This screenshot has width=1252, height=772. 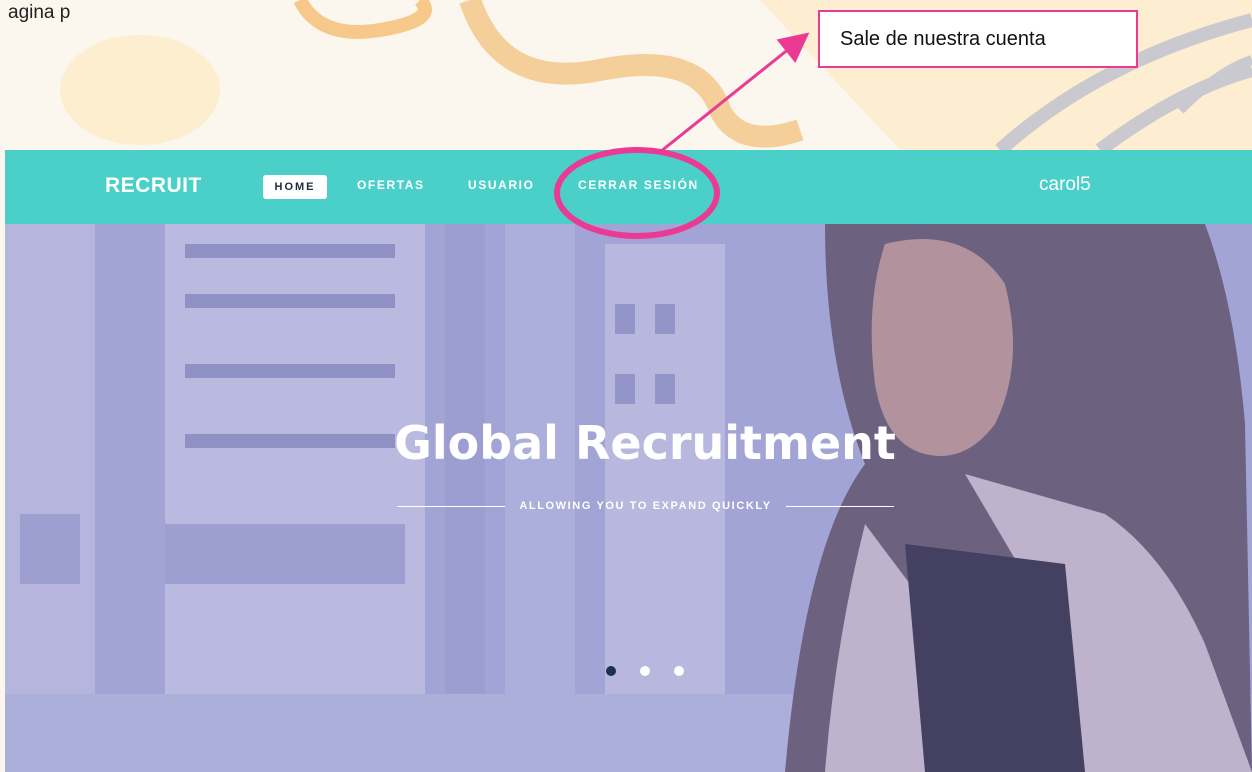 What do you see at coordinates (645, 443) in the screenshot?
I see `hero-title: Global Recruitment` at bounding box center [645, 443].